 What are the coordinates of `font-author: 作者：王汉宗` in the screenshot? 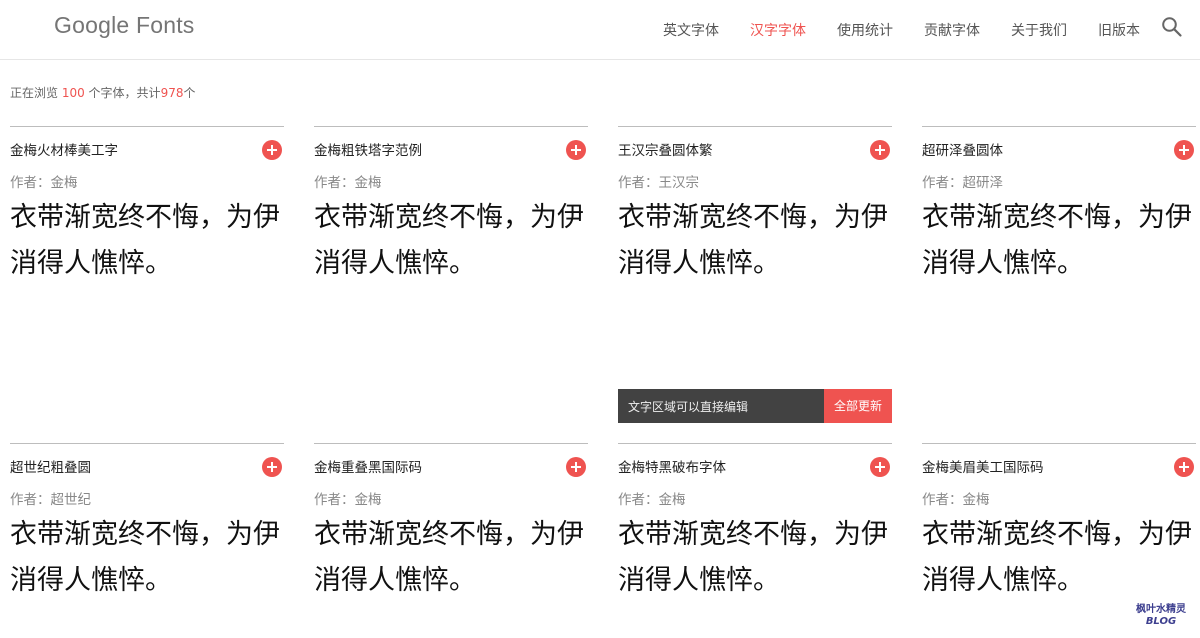 It's located at (658, 183).